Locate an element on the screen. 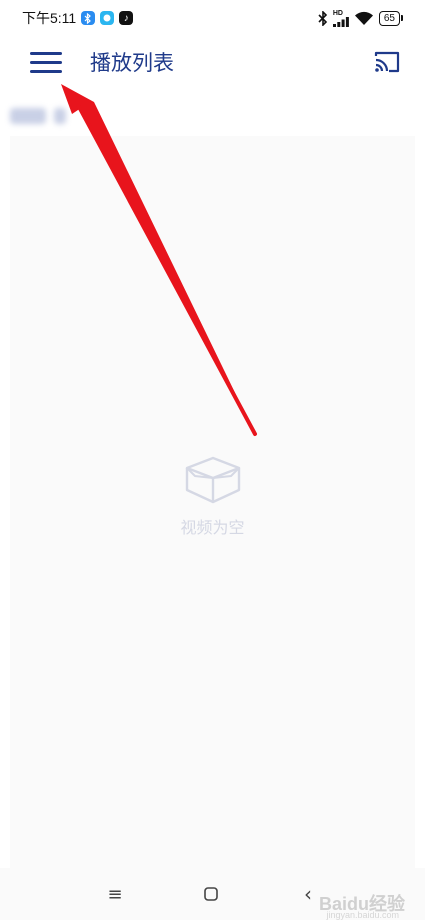  watermark-url: jingyan.baidu.com is located at coordinates (362, 915).